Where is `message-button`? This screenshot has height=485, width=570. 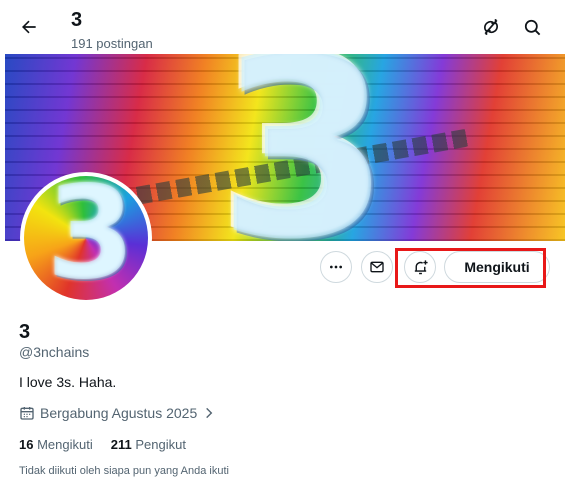 message-button is located at coordinates (377, 267).